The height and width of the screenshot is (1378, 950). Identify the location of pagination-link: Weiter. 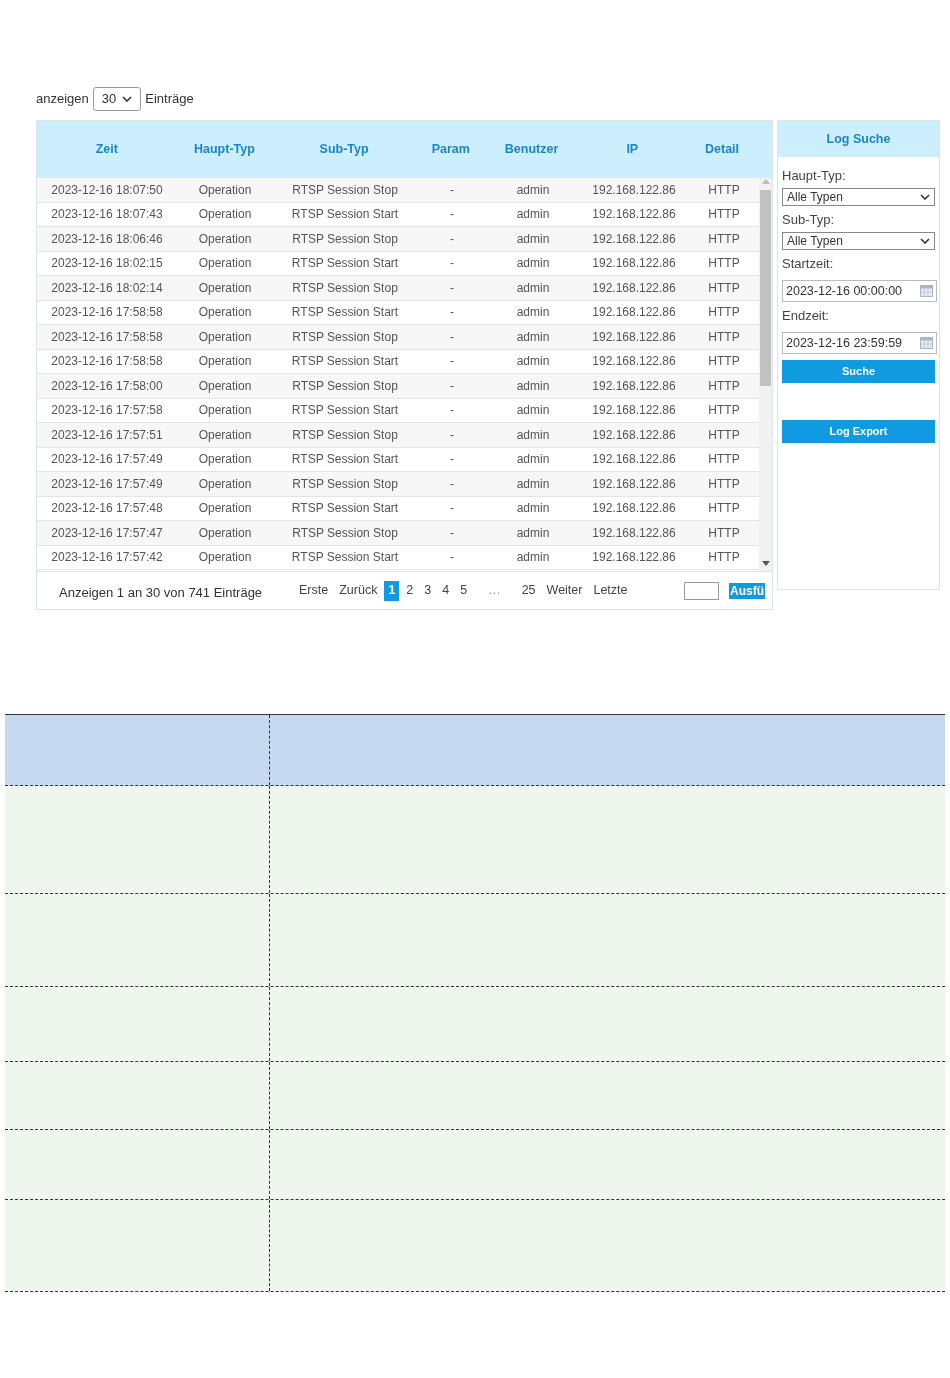
(564, 590).